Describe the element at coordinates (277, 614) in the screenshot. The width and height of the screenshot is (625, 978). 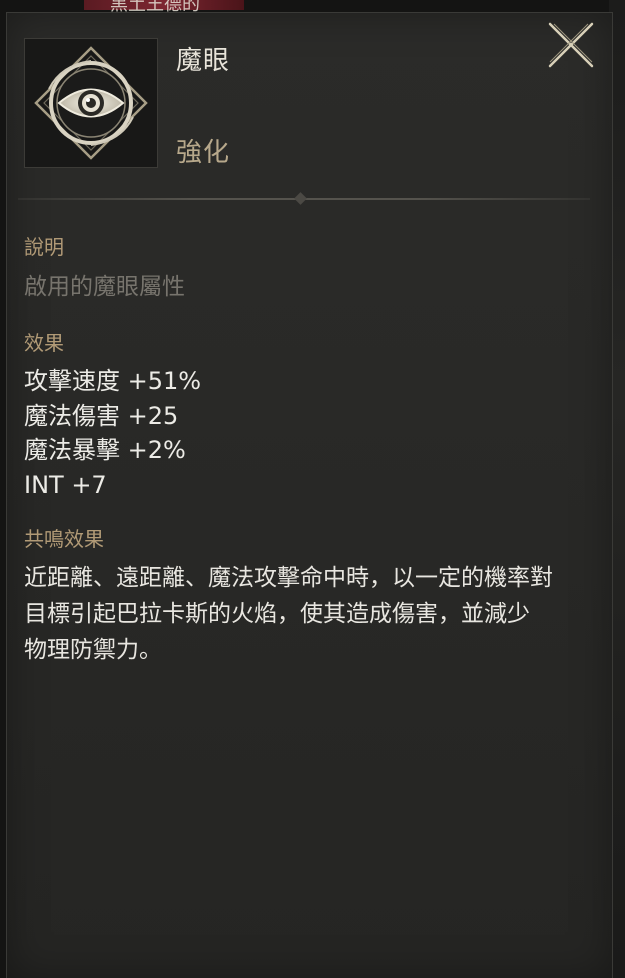
I see `resonance-line: 目標引起巴拉卡斯的火焰，使其造成傷害，並減少` at that location.